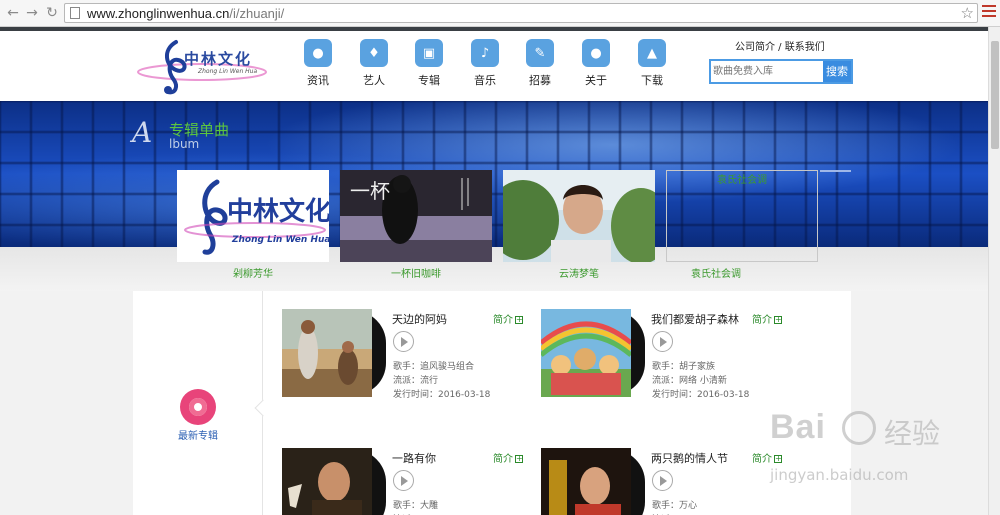 This screenshot has width=1000, height=515. What do you see at coordinates (416, 272) in the screenshot?
I see `featured-caption-2: 一杯旧咖啡` at bounding box center [416, 272].